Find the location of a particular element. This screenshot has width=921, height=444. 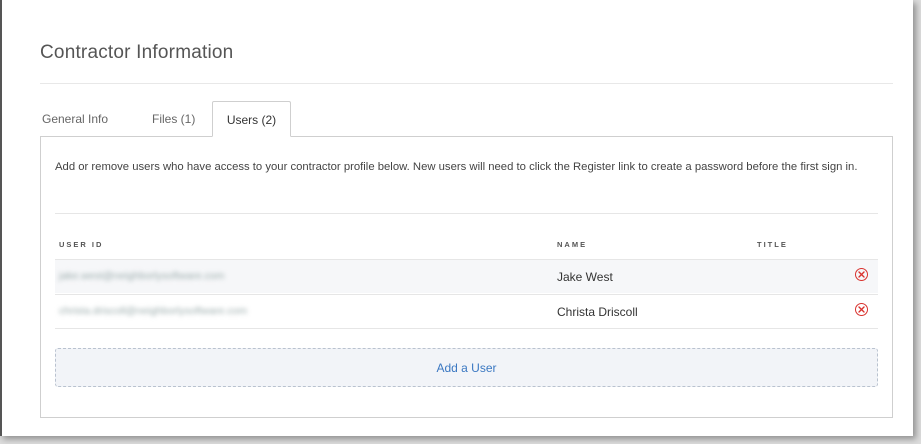

column-header-user-id: USER ID is located at coordinates (81, 244).